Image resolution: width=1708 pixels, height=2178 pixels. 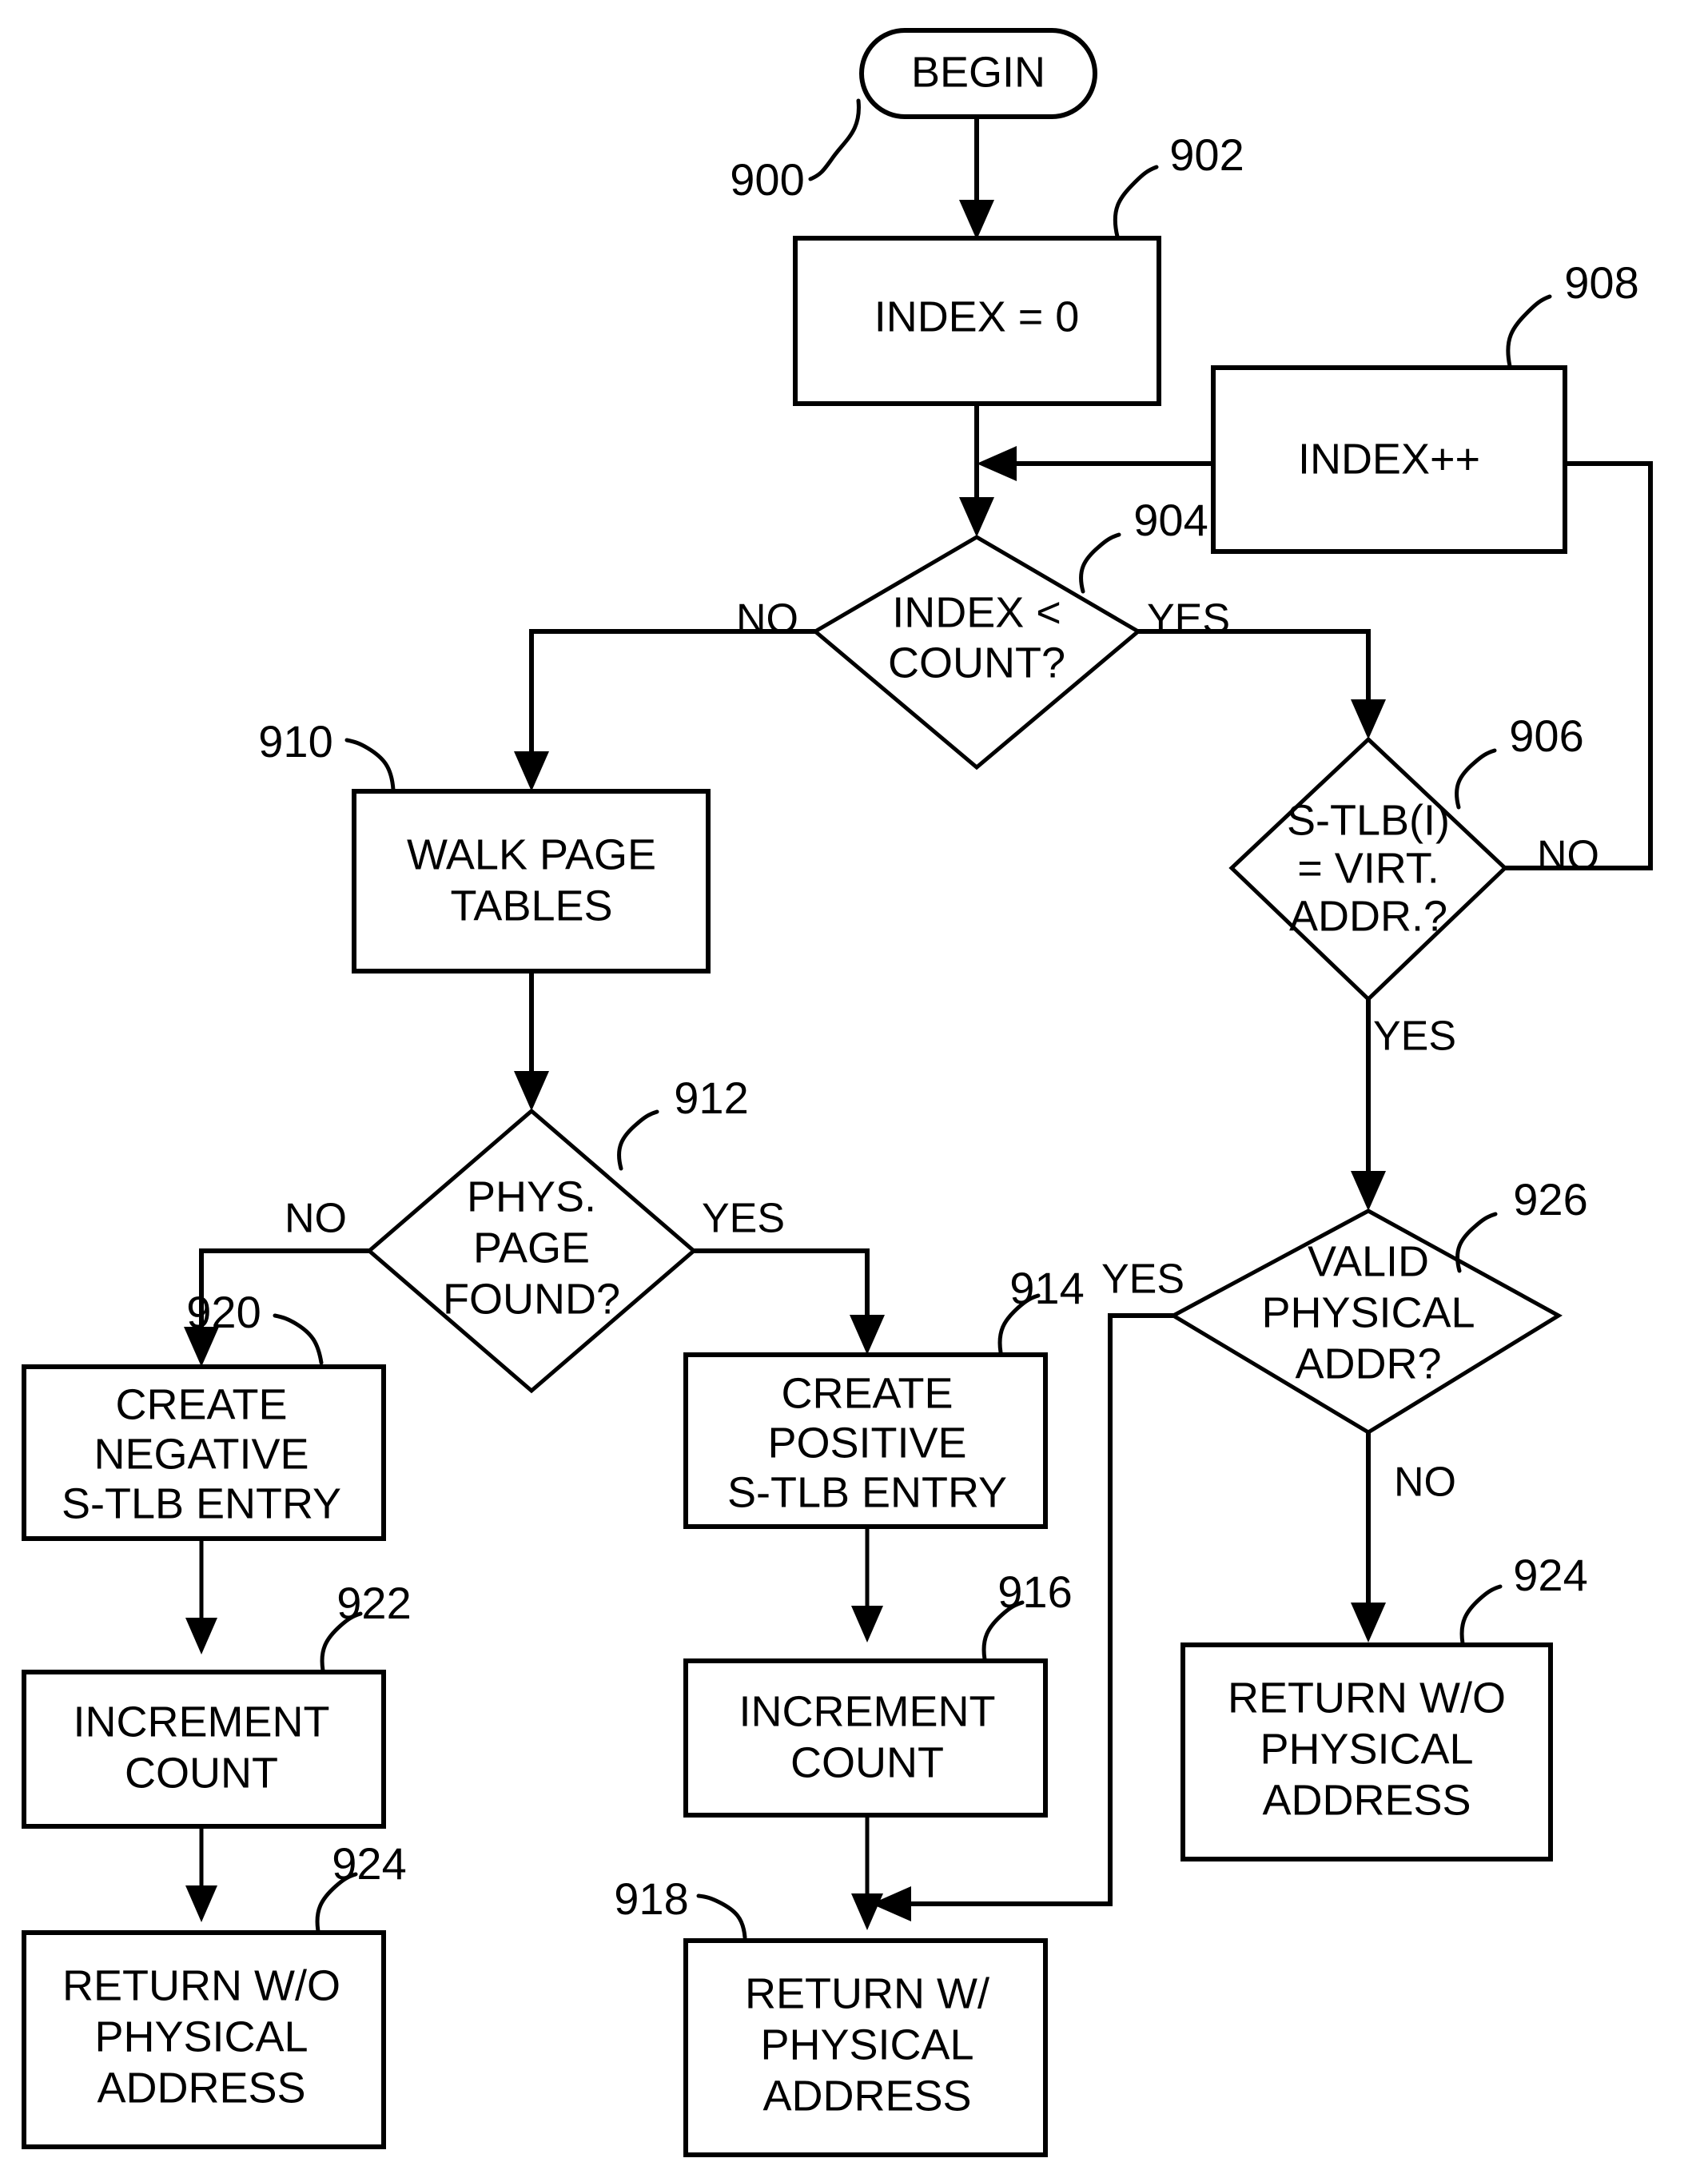 I want to click on ref-numeral-900-label: 900, so click(x=767, y=179).